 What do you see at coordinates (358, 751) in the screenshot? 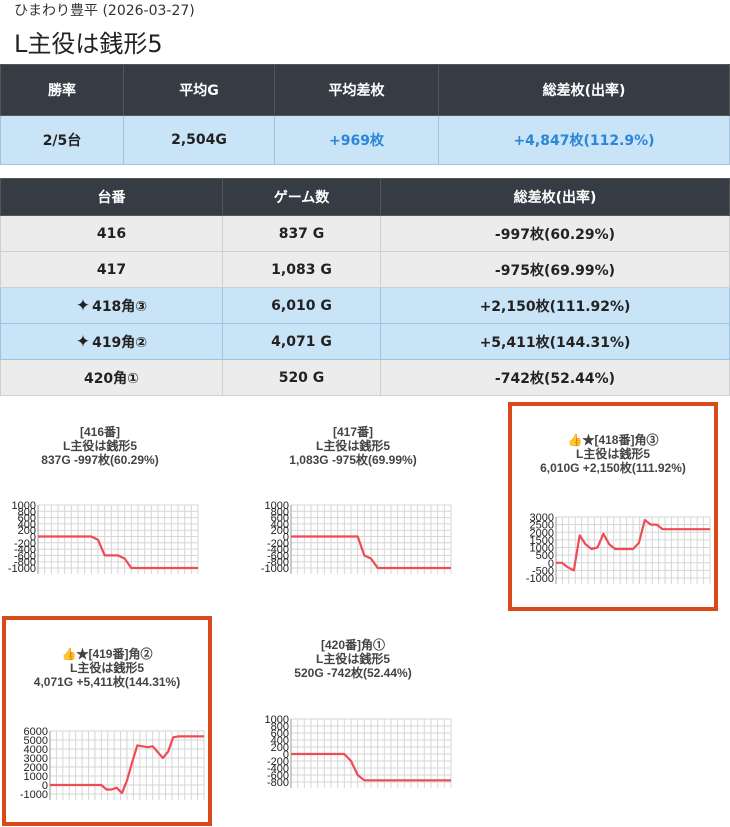
I see `chart-420: 10008006004002000-200-400-600-800` at bounding box center [358, 751].